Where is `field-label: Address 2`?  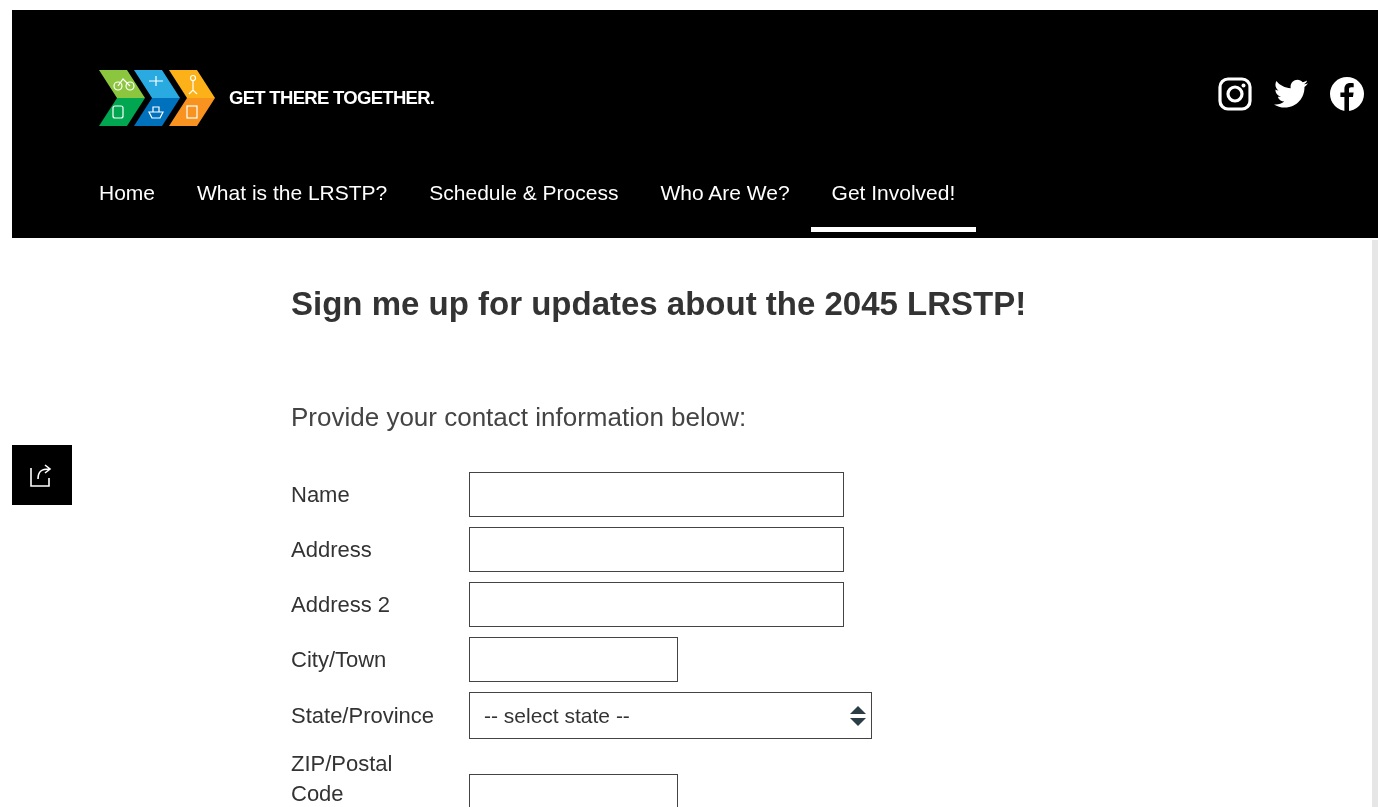
field-label: Address 2 is located at coordinates (341, 604).